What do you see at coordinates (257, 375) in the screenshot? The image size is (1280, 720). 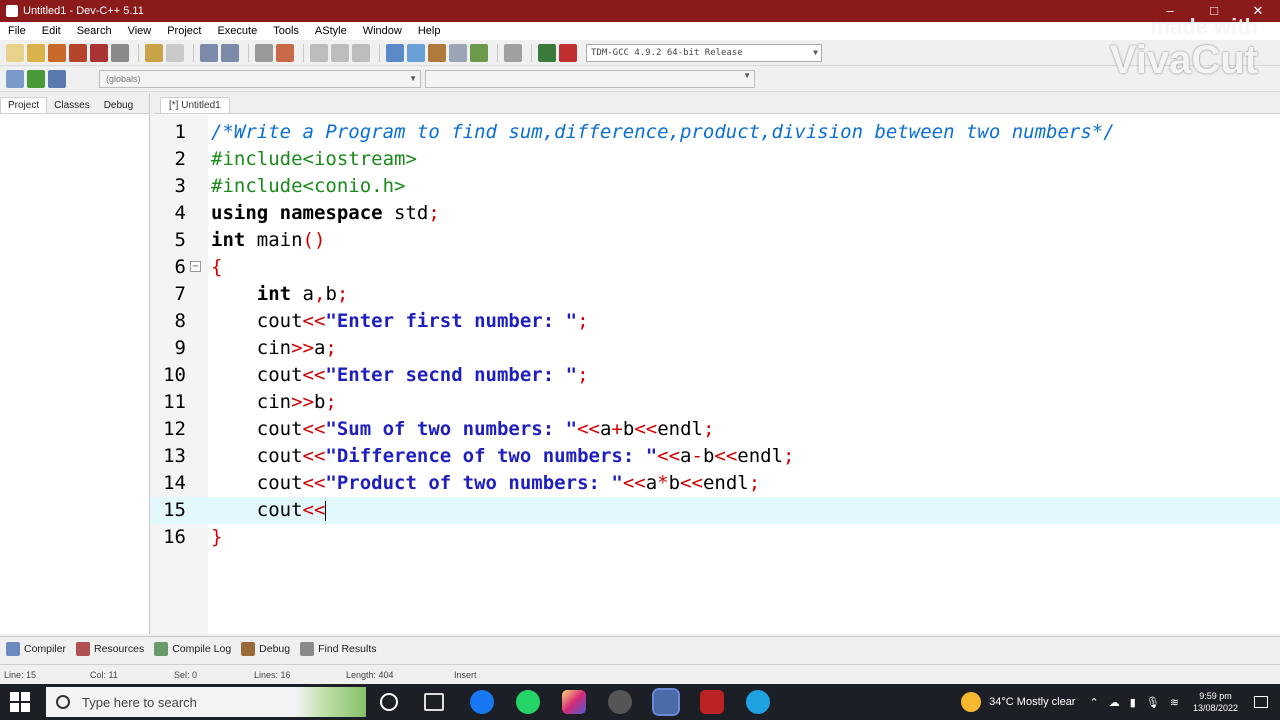 I see `code-token: cout` at bounding box center [257, 375].